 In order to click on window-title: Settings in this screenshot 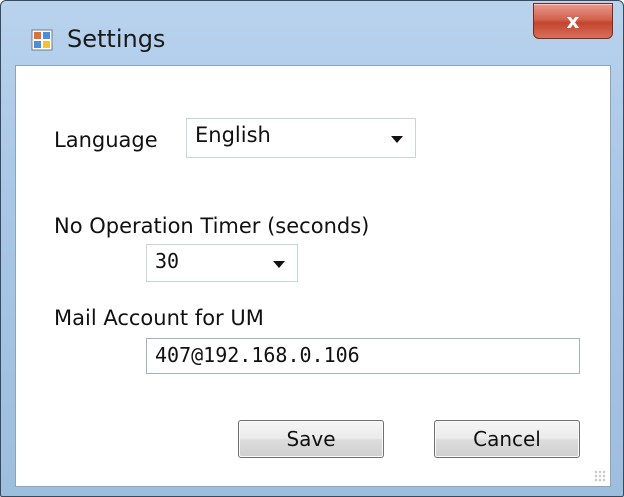, I will do `click(116, 39)`.